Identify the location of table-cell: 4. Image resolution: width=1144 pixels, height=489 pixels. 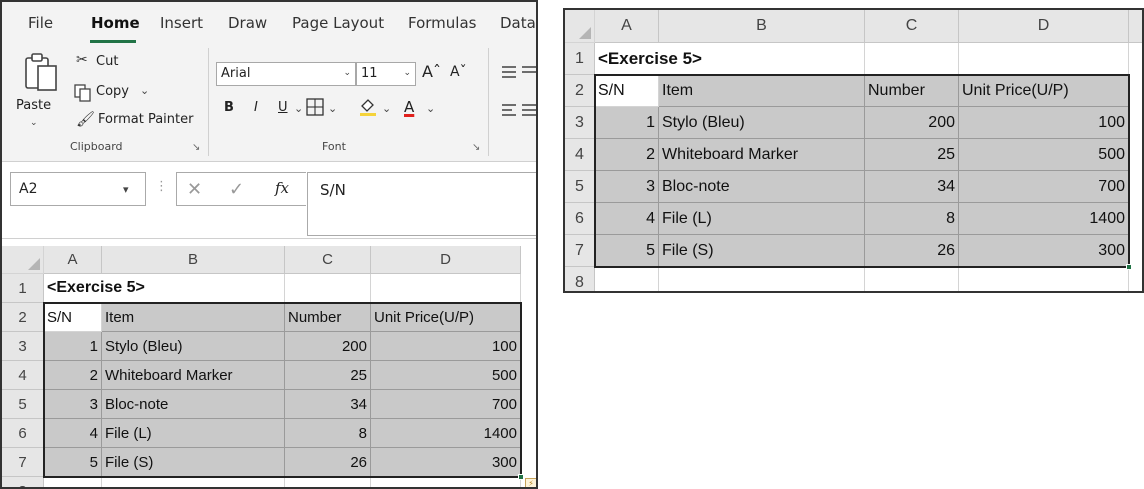
(627, 219).